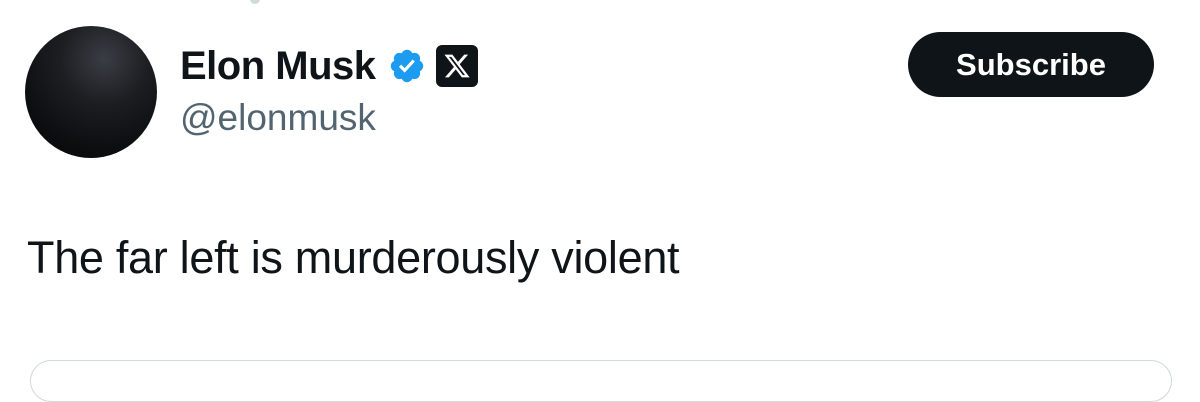 The width and height of the screenshot is (1200, 402). What do you see at coordinates (1031, 64) in the screenshot?
I see `subscribe-button: Subscribe` at bounding box center [1031, 64].